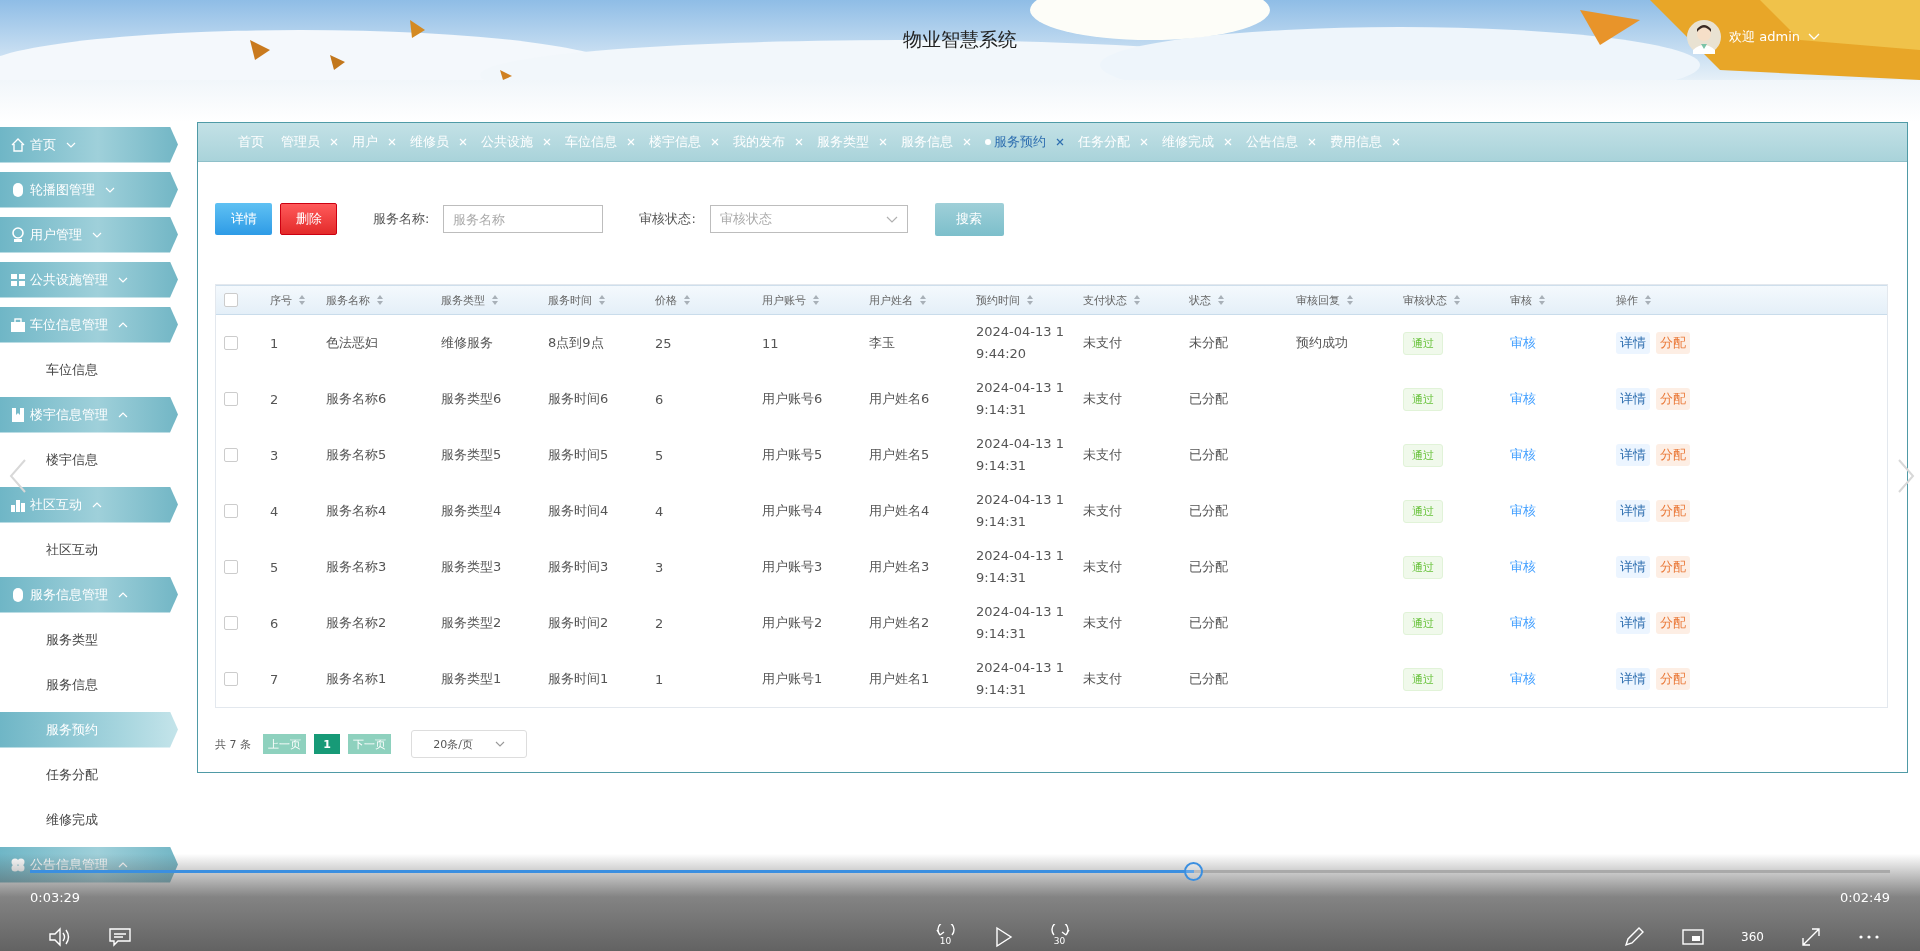  I want to click on column-header: 服务时间, so click(570, 300).